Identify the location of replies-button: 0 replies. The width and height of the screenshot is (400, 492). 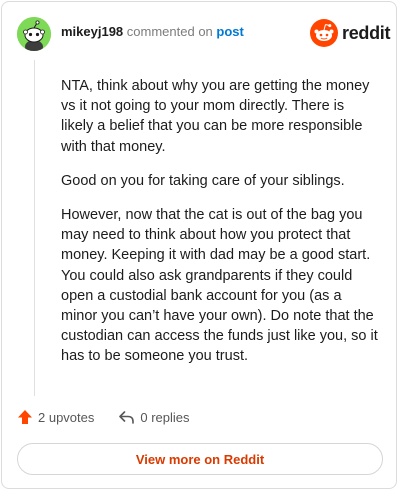
(154, 417).